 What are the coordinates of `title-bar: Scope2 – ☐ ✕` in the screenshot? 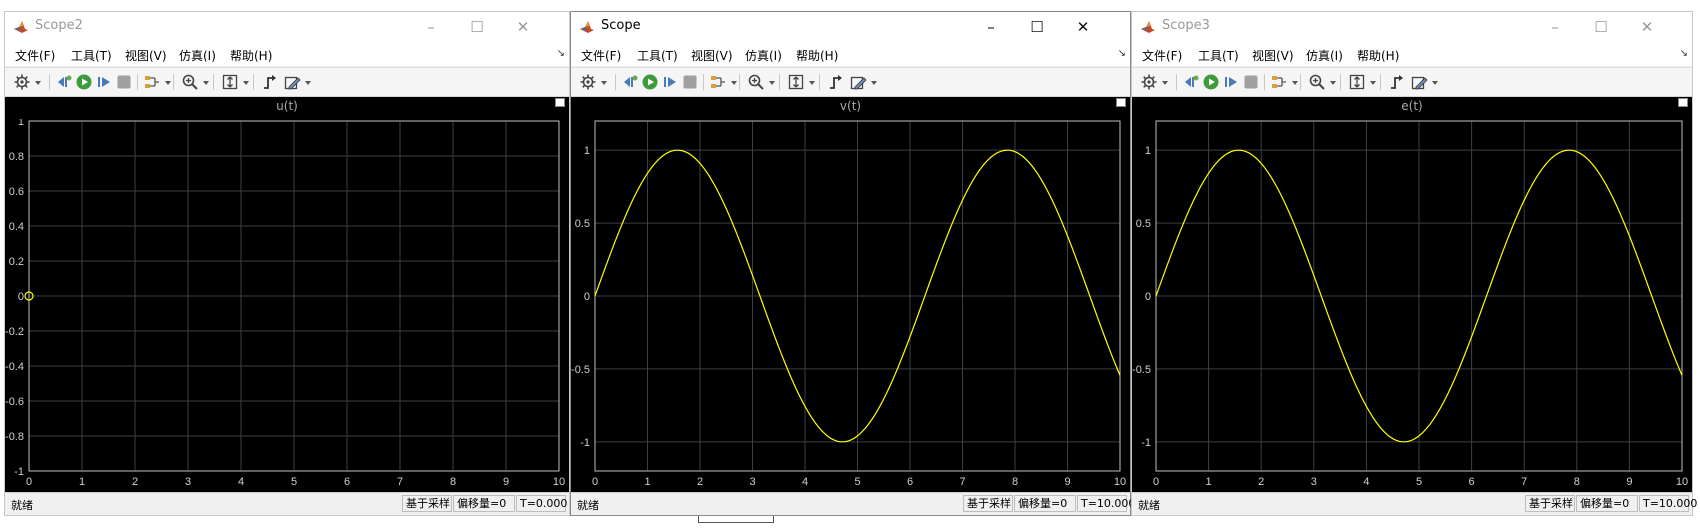 It's located at (287, 27).